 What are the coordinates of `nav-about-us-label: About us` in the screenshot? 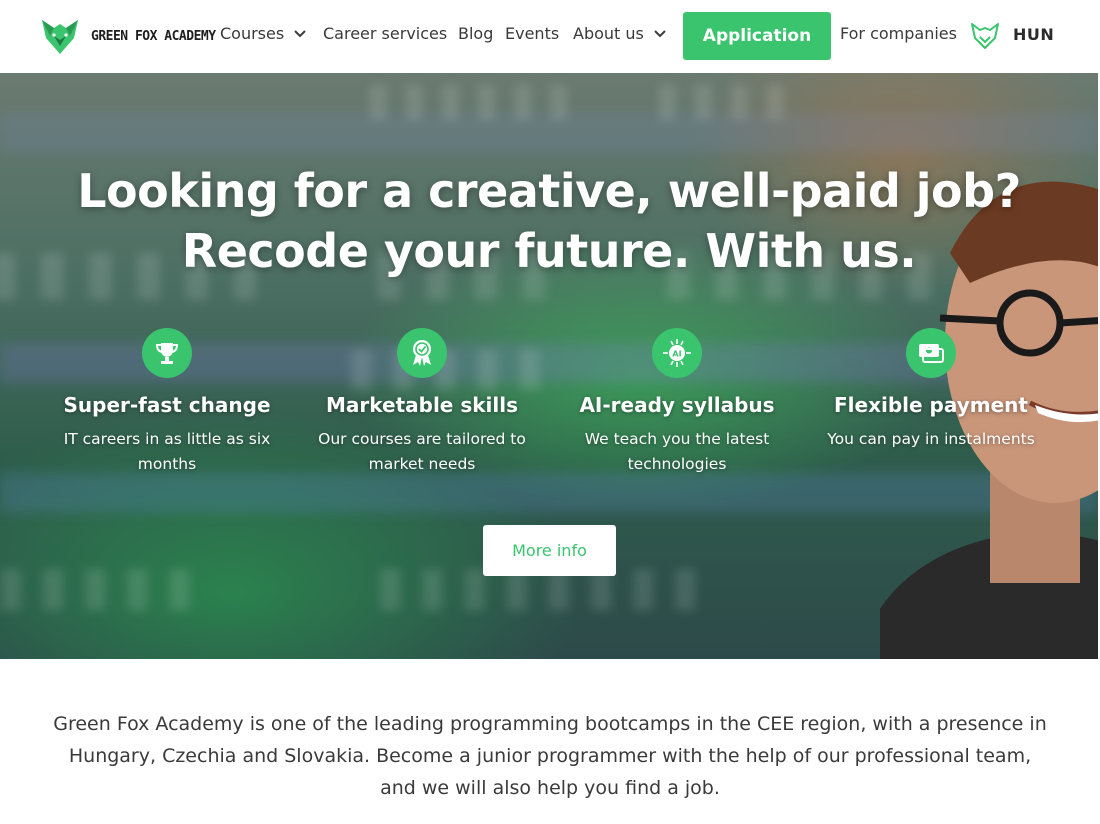 It's located at (608, 33).